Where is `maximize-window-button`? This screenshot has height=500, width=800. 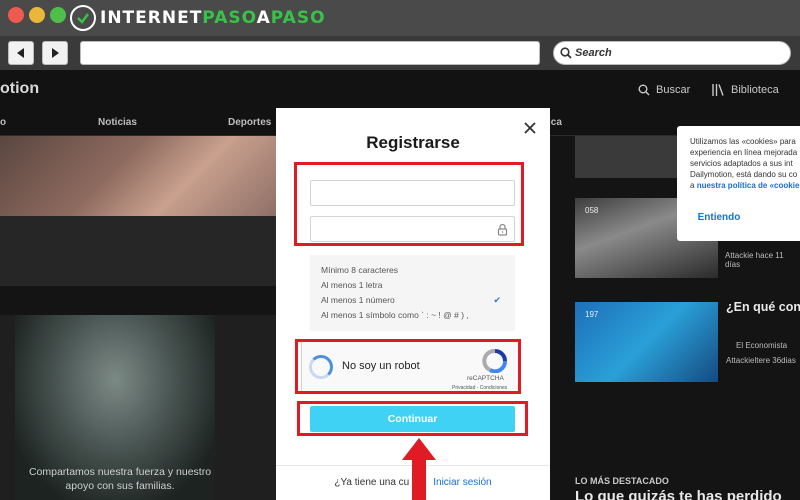 maximize-window-button is located at coordinates (58, 15).